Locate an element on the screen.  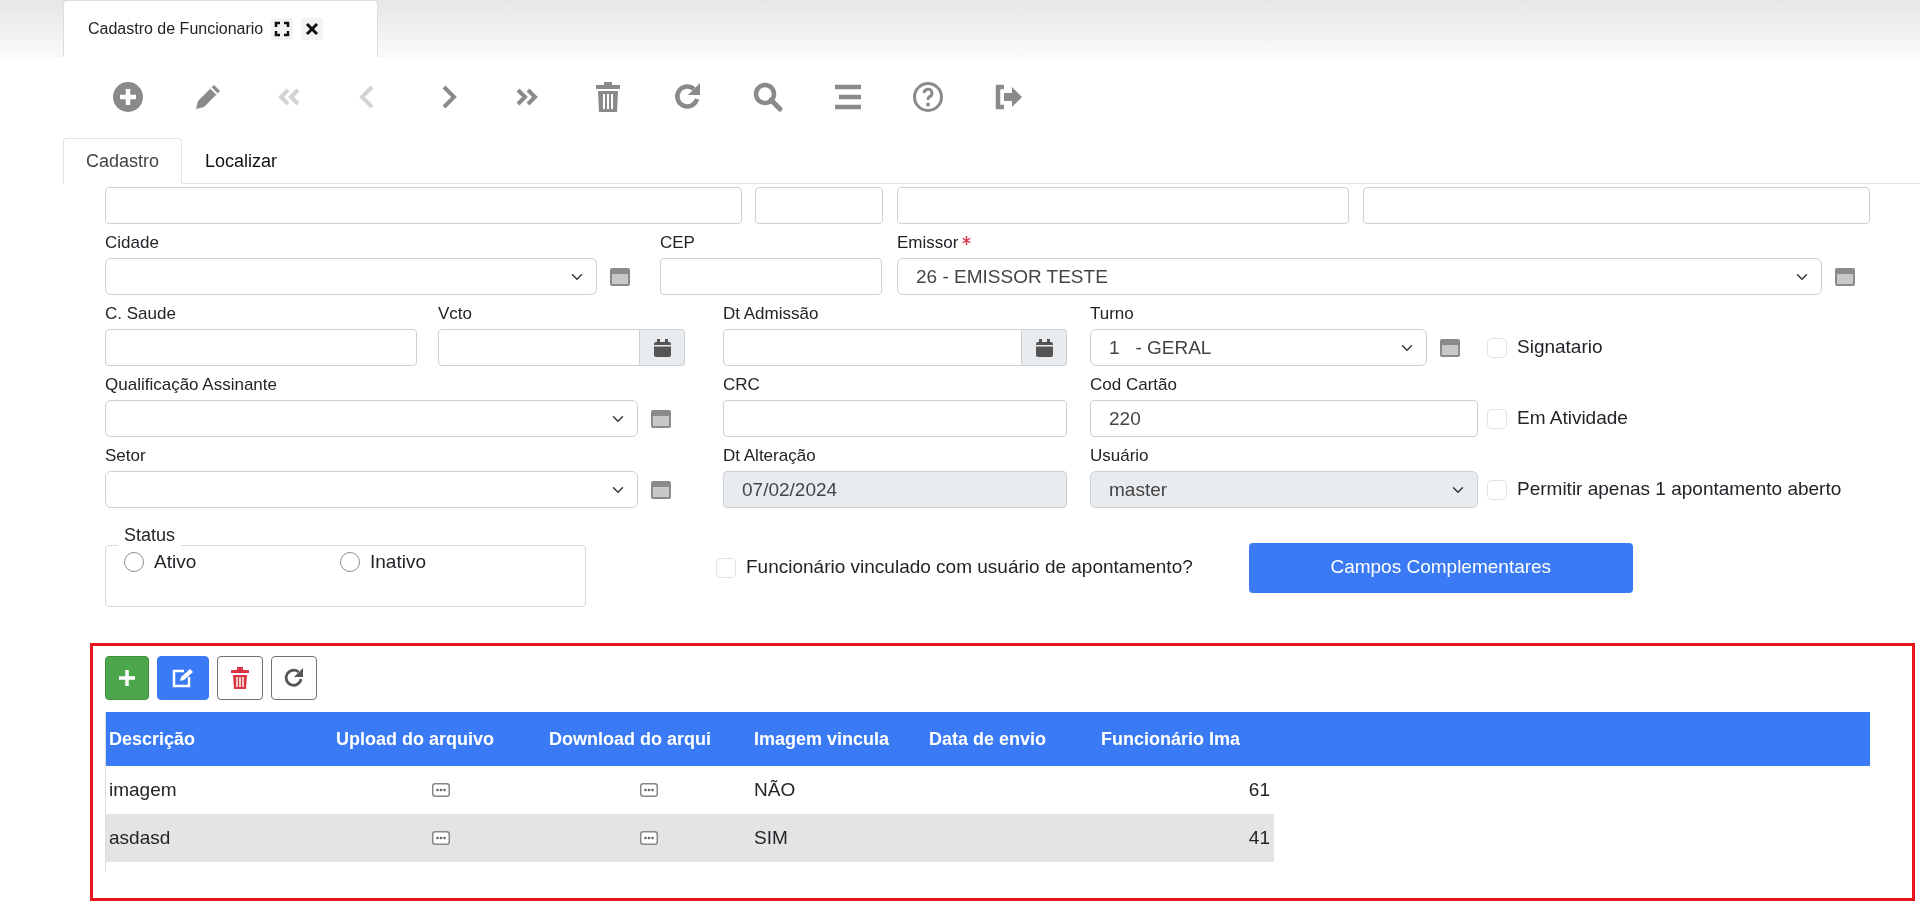
trash-icon is located at coordinates (240, 678).